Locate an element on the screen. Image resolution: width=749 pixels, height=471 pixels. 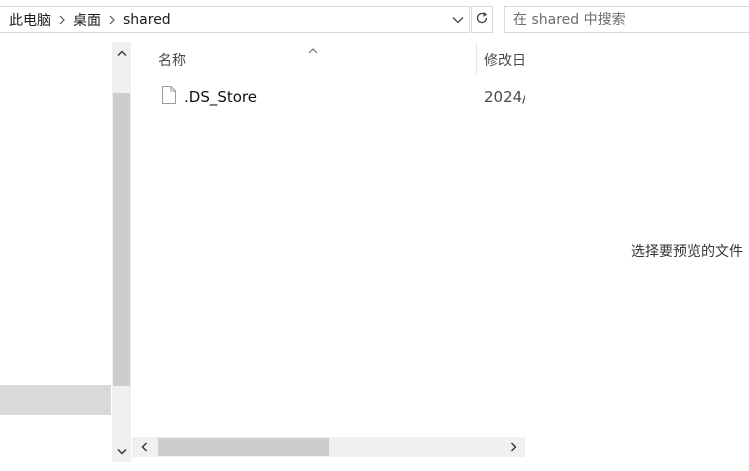
file-row: .DS_Store 2024/ is located at coordinates (328, 97).